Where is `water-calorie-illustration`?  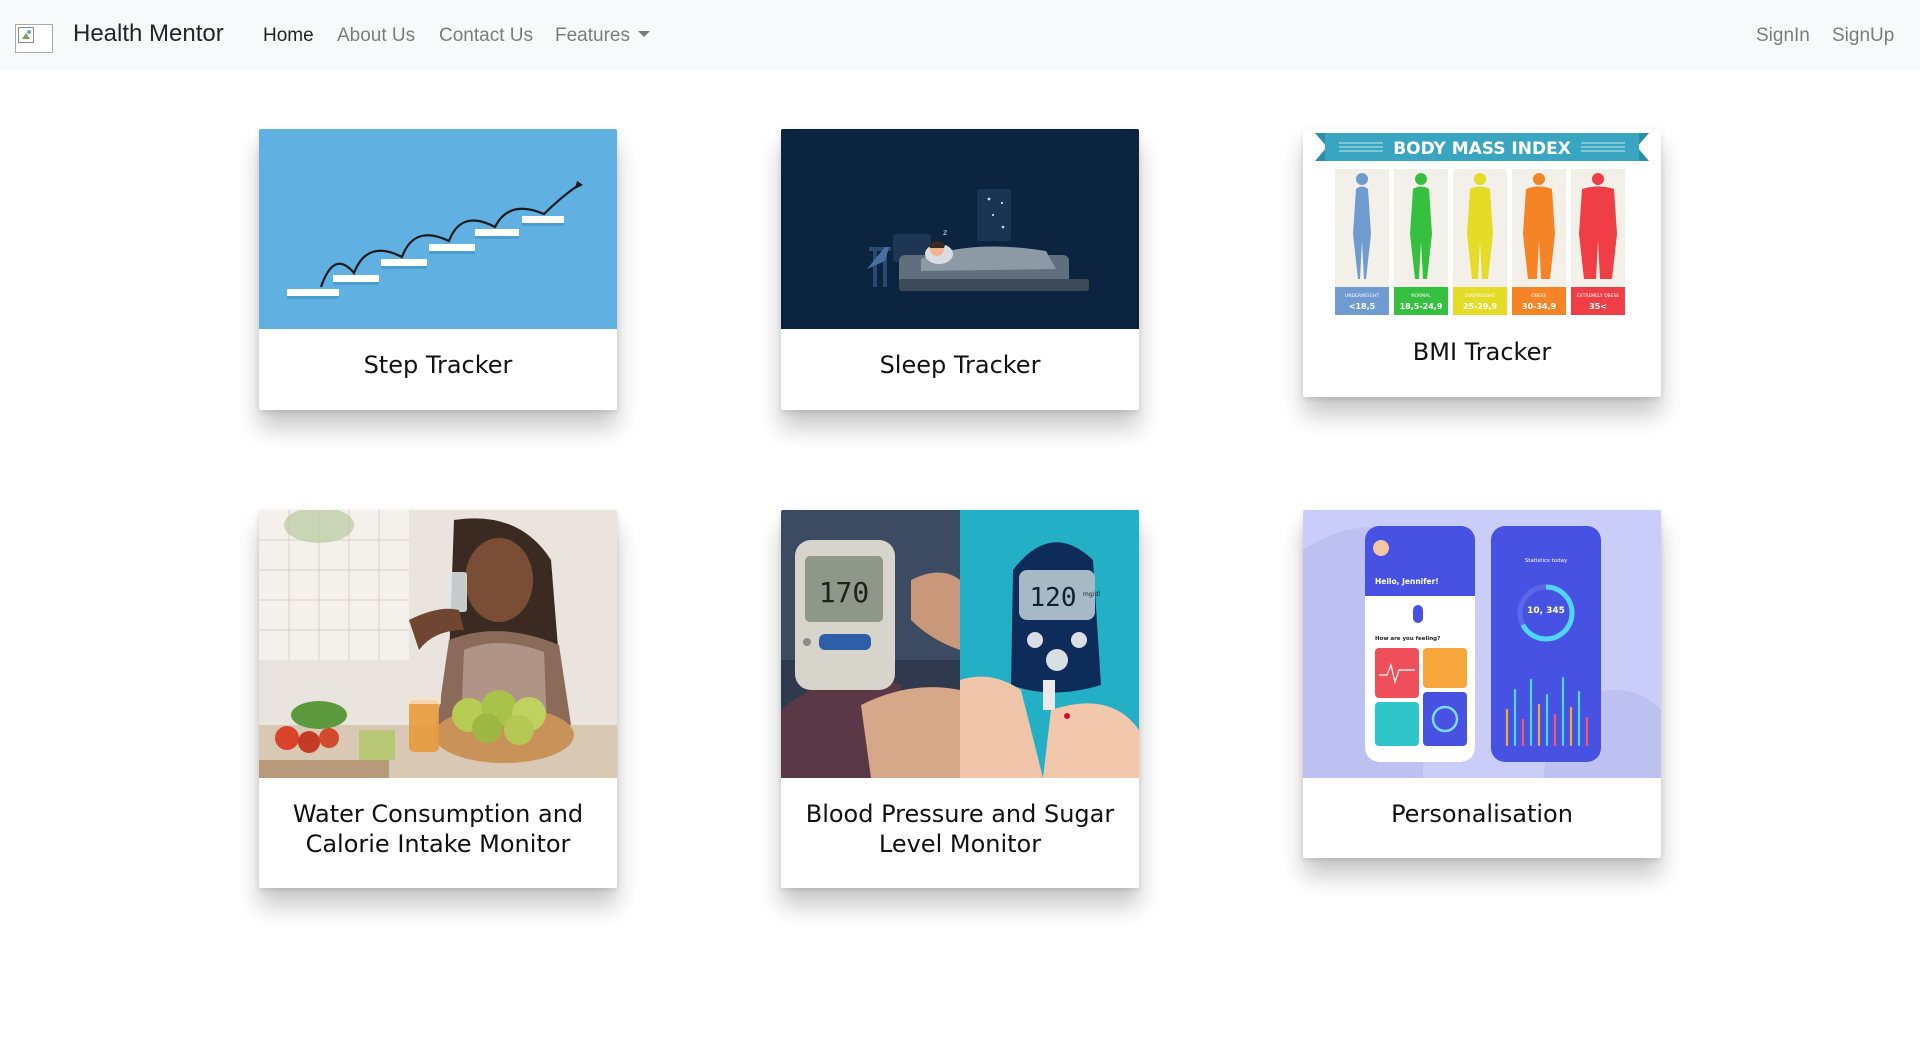
water-calorie-illustration is located at coordinates (438, 644).